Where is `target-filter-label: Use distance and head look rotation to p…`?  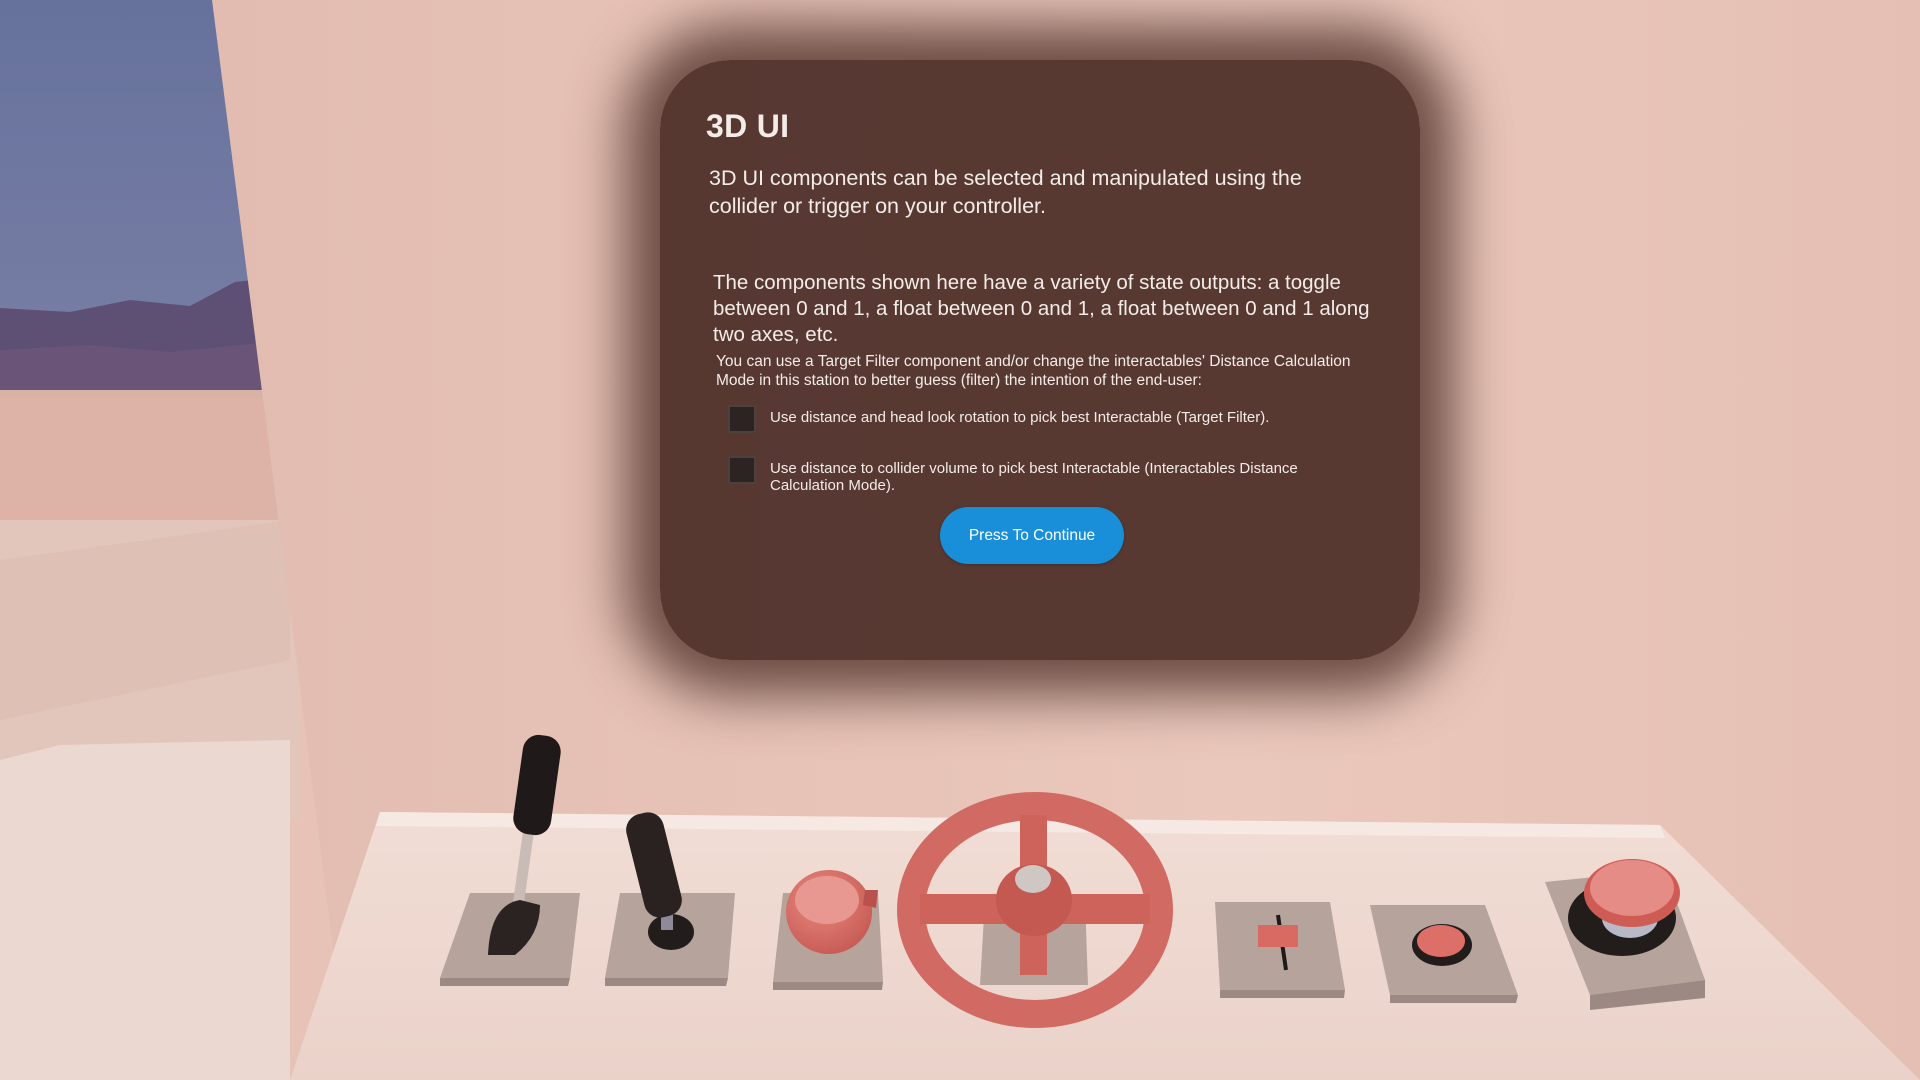 target-filter-label: Use distance and head look rotation to p… is located at coordinates (1020, 417).